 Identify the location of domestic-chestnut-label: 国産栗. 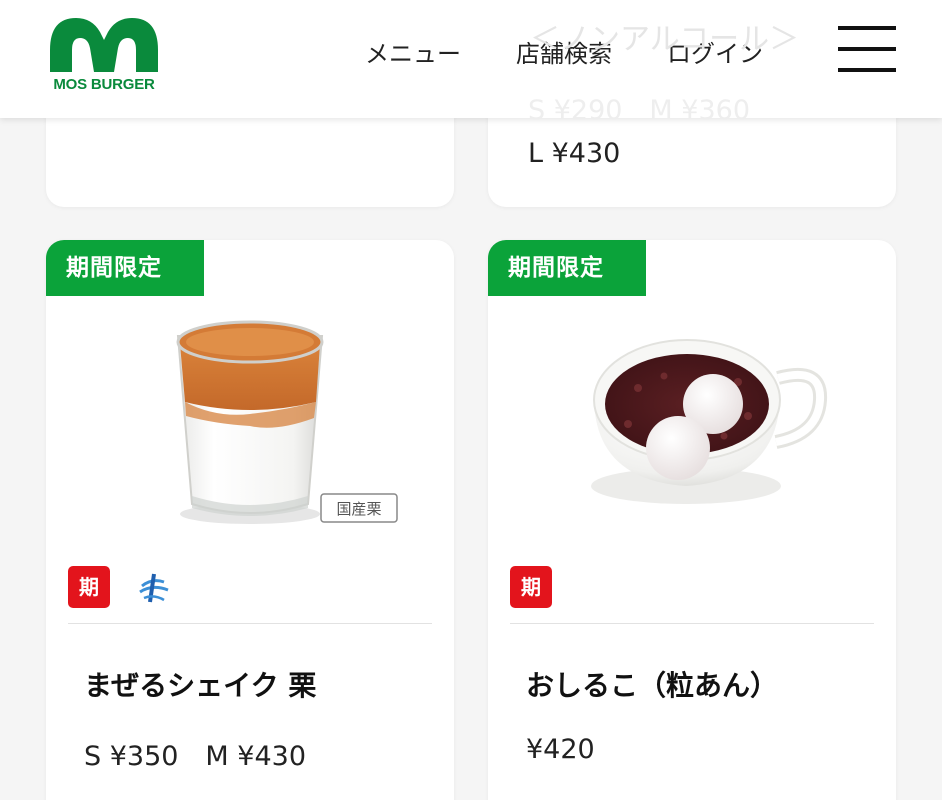
(358, 509).